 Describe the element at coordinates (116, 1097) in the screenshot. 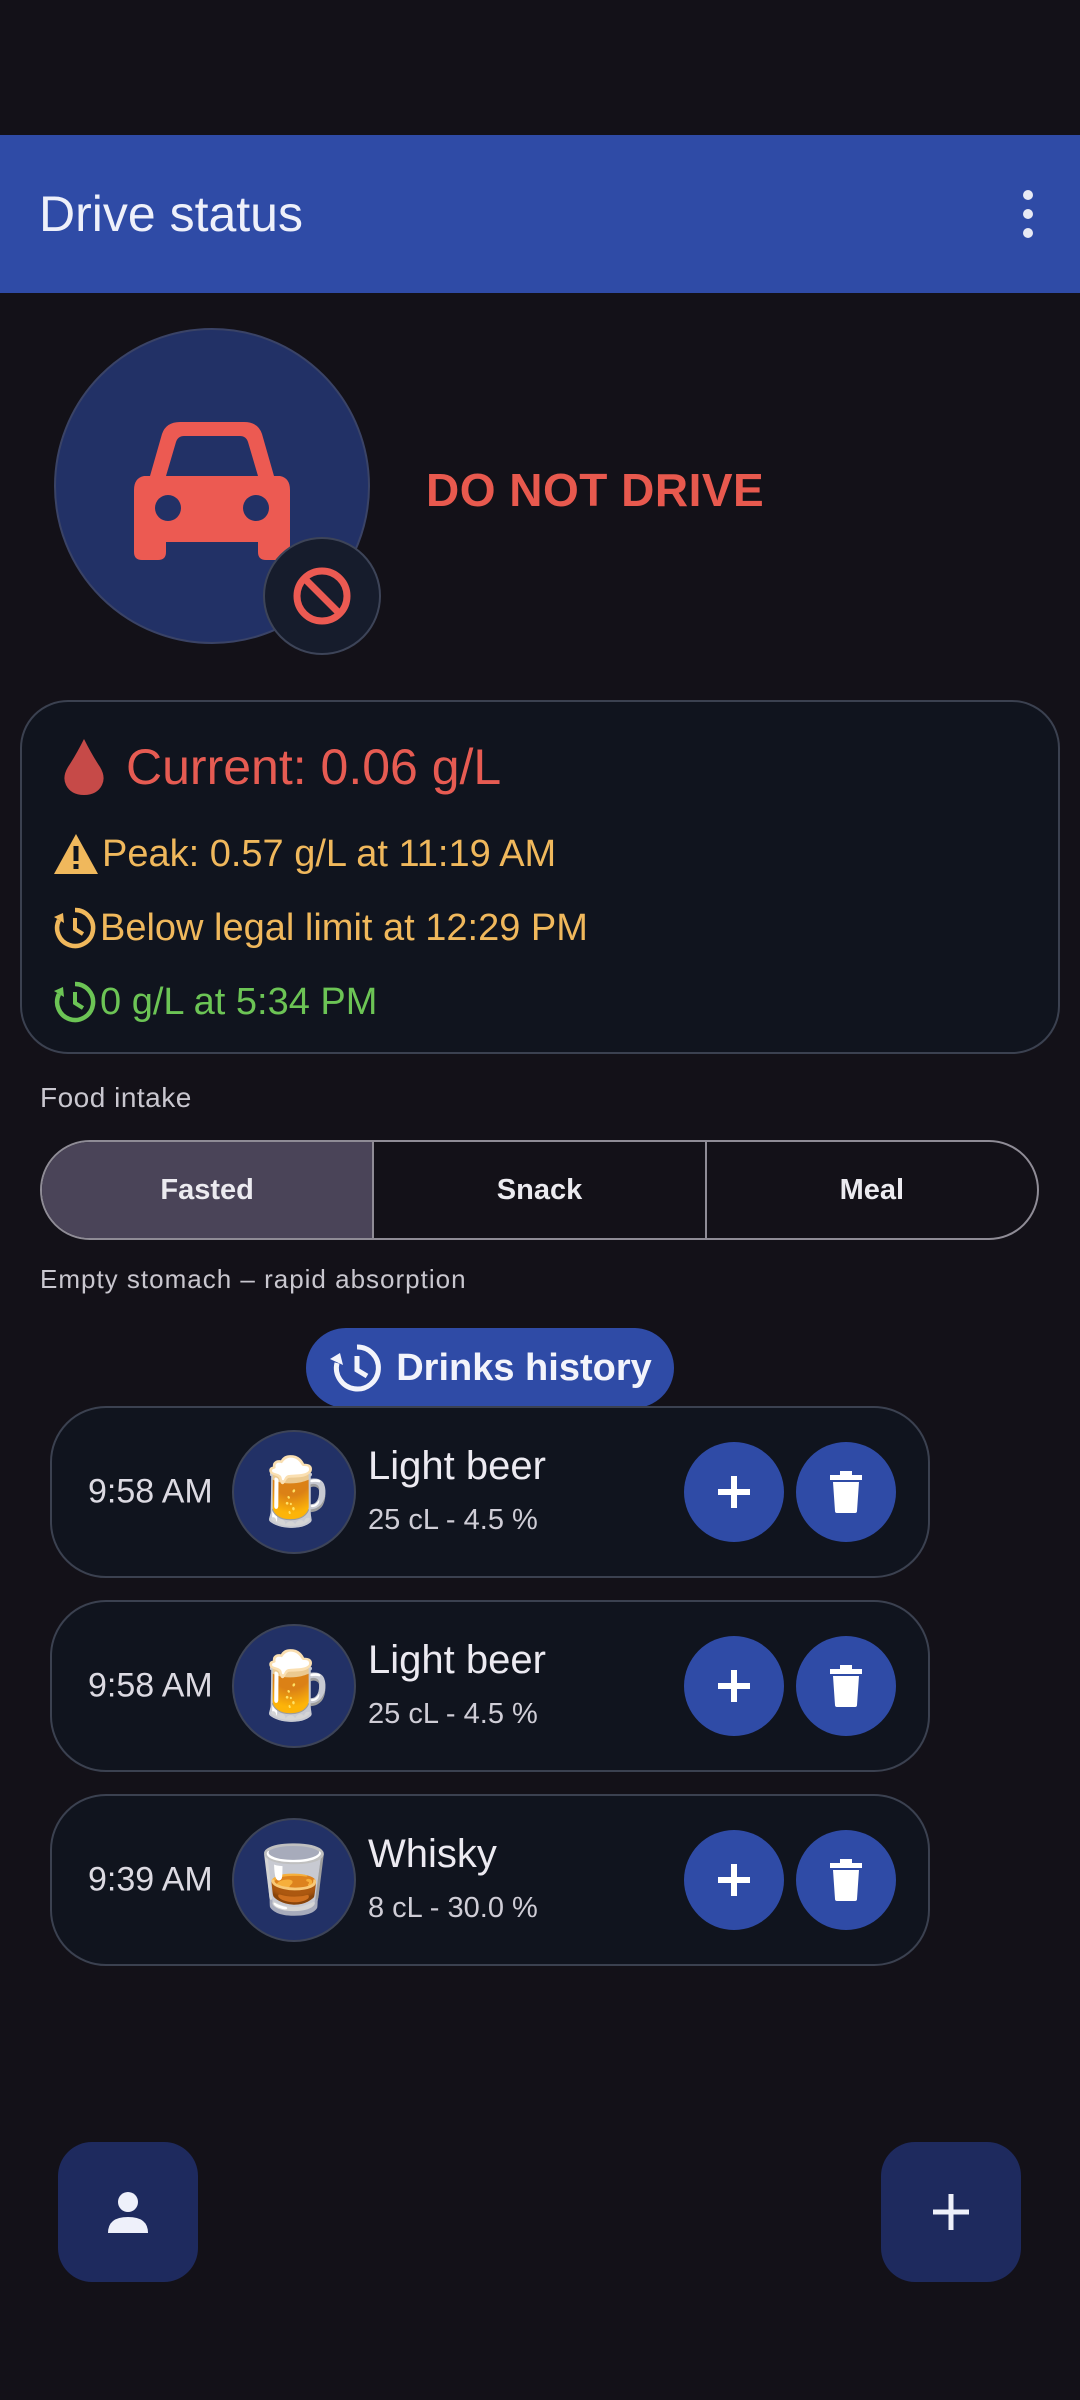

I see `food-intake-label: Food intake` at that location.